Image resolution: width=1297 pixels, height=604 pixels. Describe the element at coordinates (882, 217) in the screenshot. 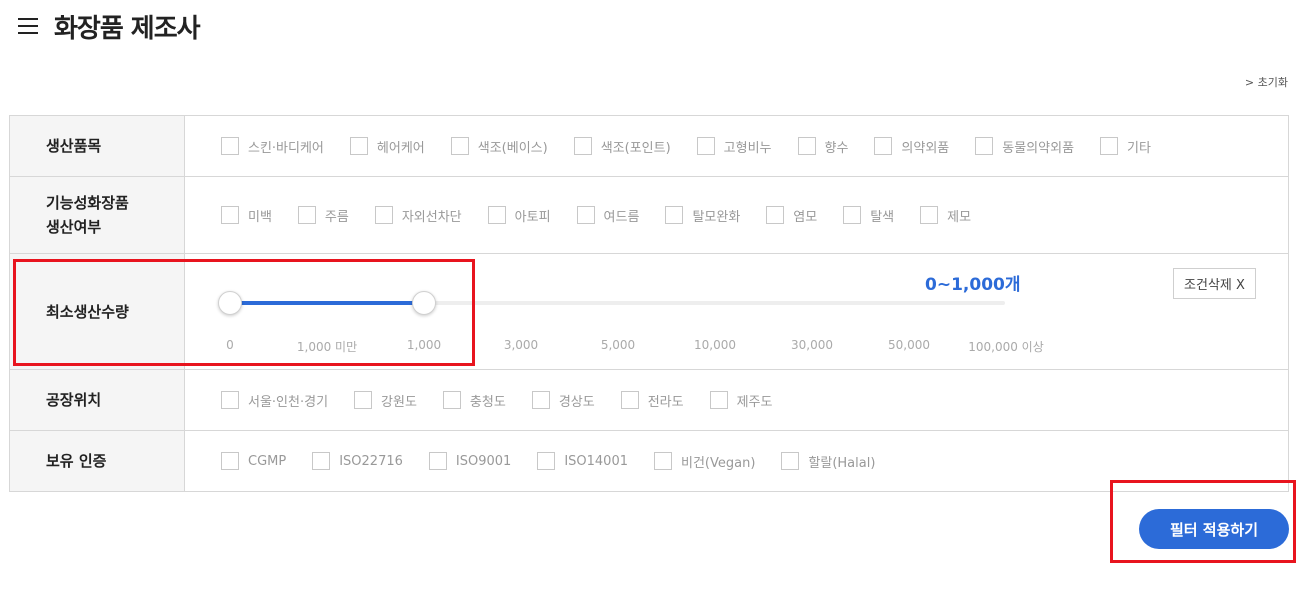

I see `option-label: 탈색` at that location.